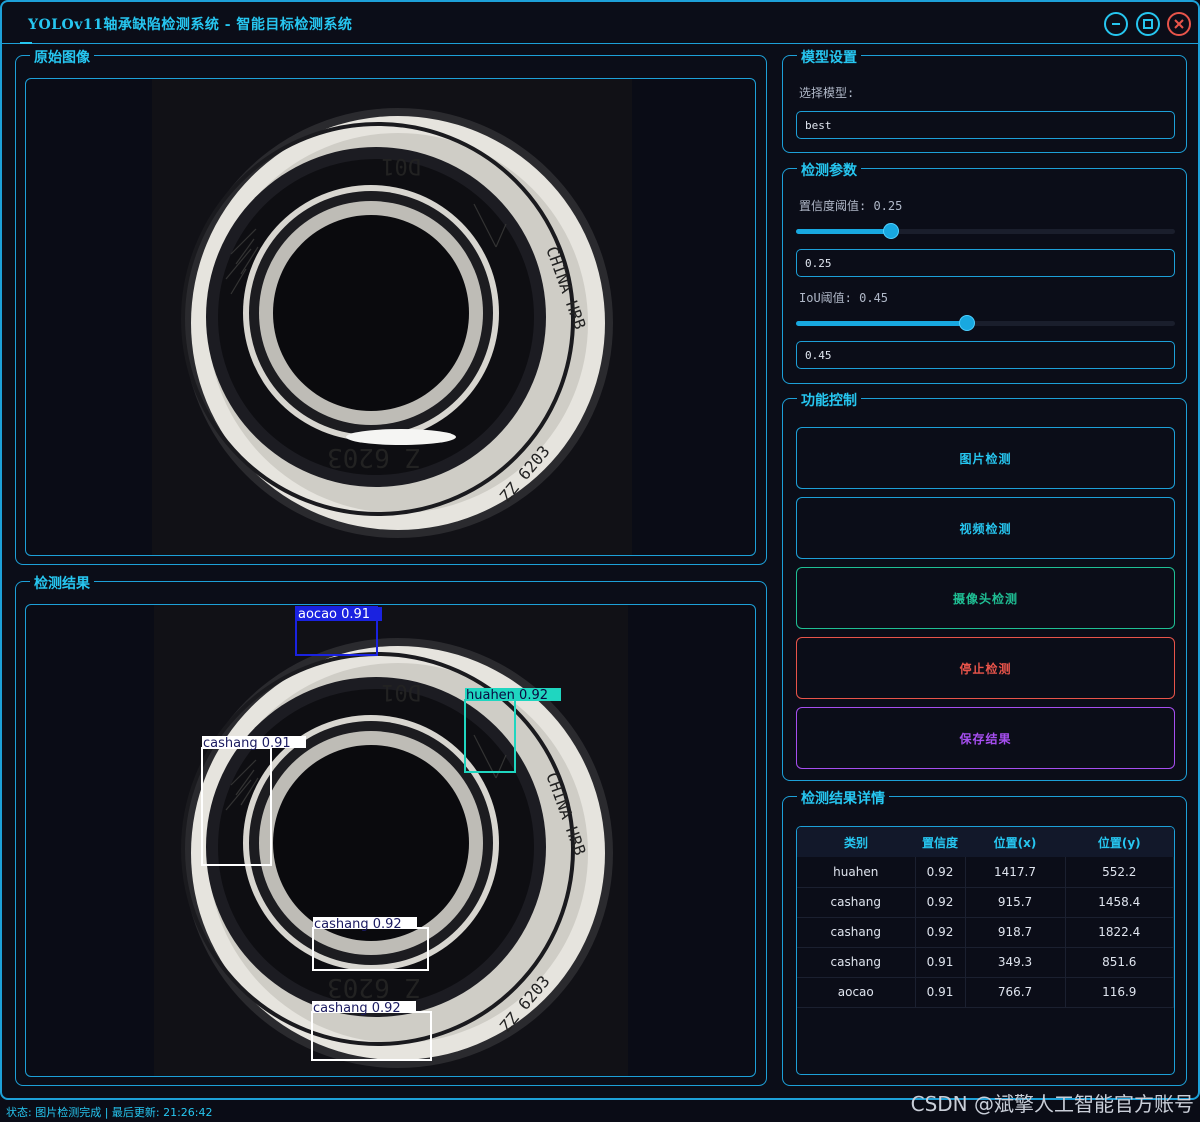 The image size is (1200, 1122). I want to click on maximize-button, so click(1148, 24).